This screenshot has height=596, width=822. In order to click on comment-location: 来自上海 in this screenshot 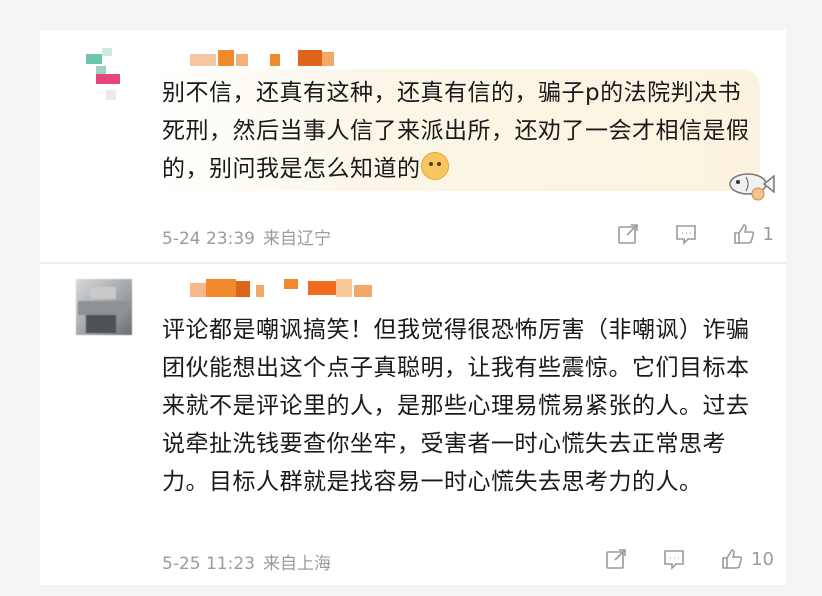, I will do `click(296, 564)`.